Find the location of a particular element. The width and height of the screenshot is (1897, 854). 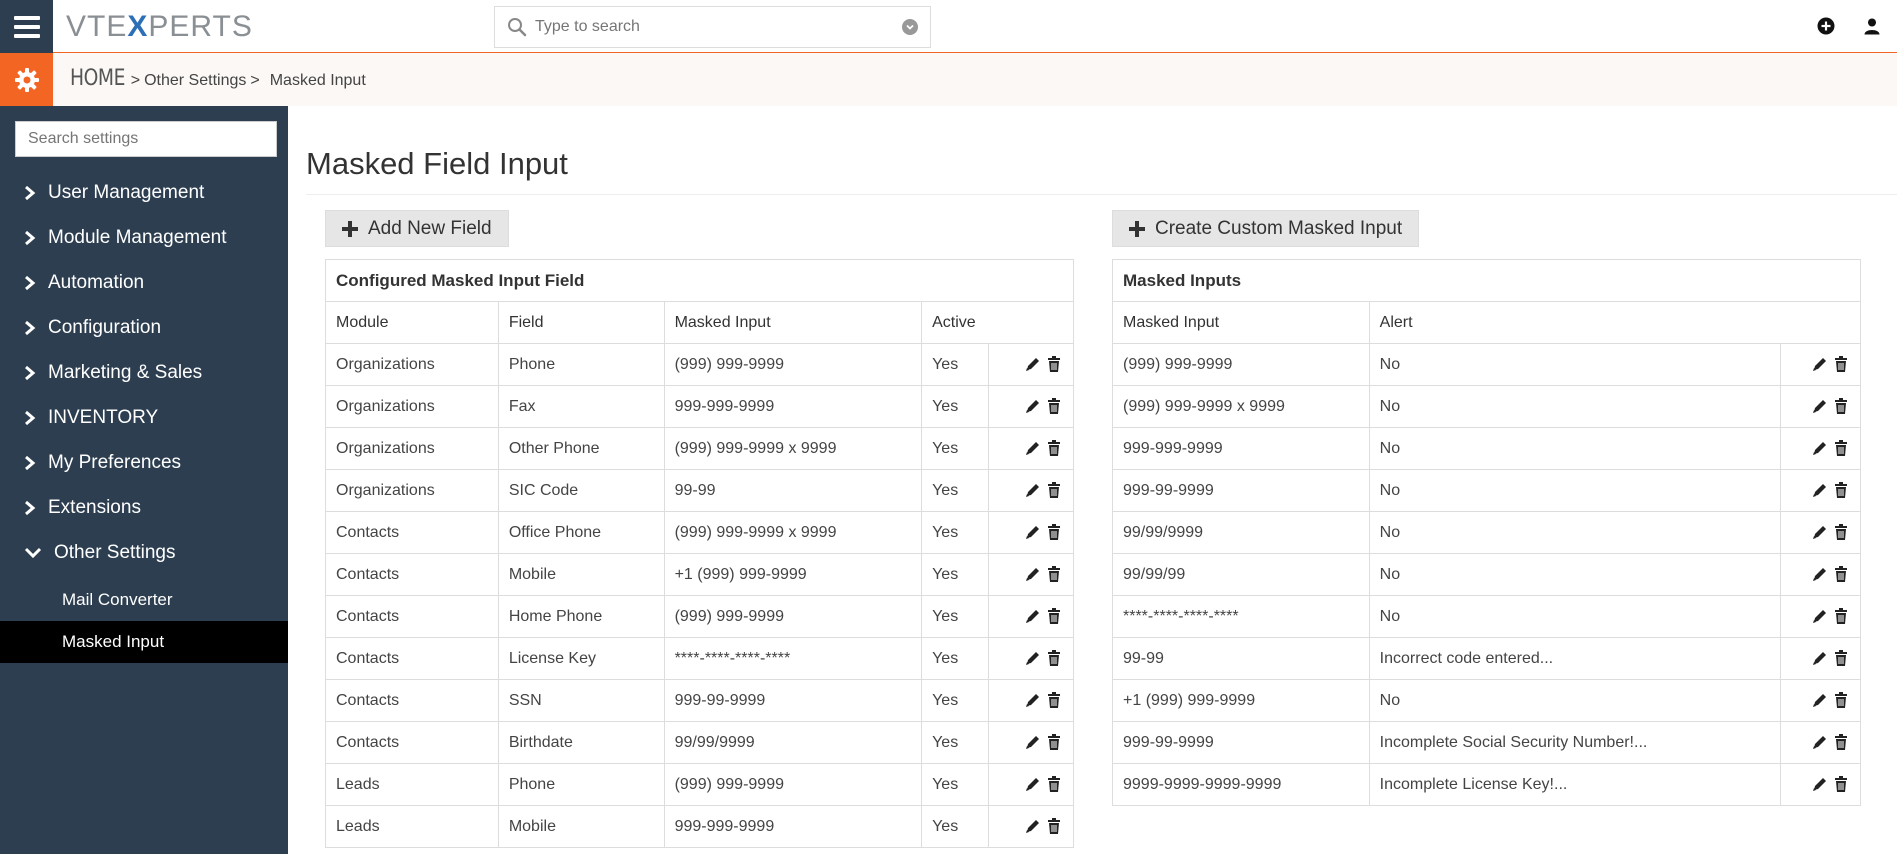

sidebar-subitem-mail-converter: Mail Converter is located at coordinates (144, 600).